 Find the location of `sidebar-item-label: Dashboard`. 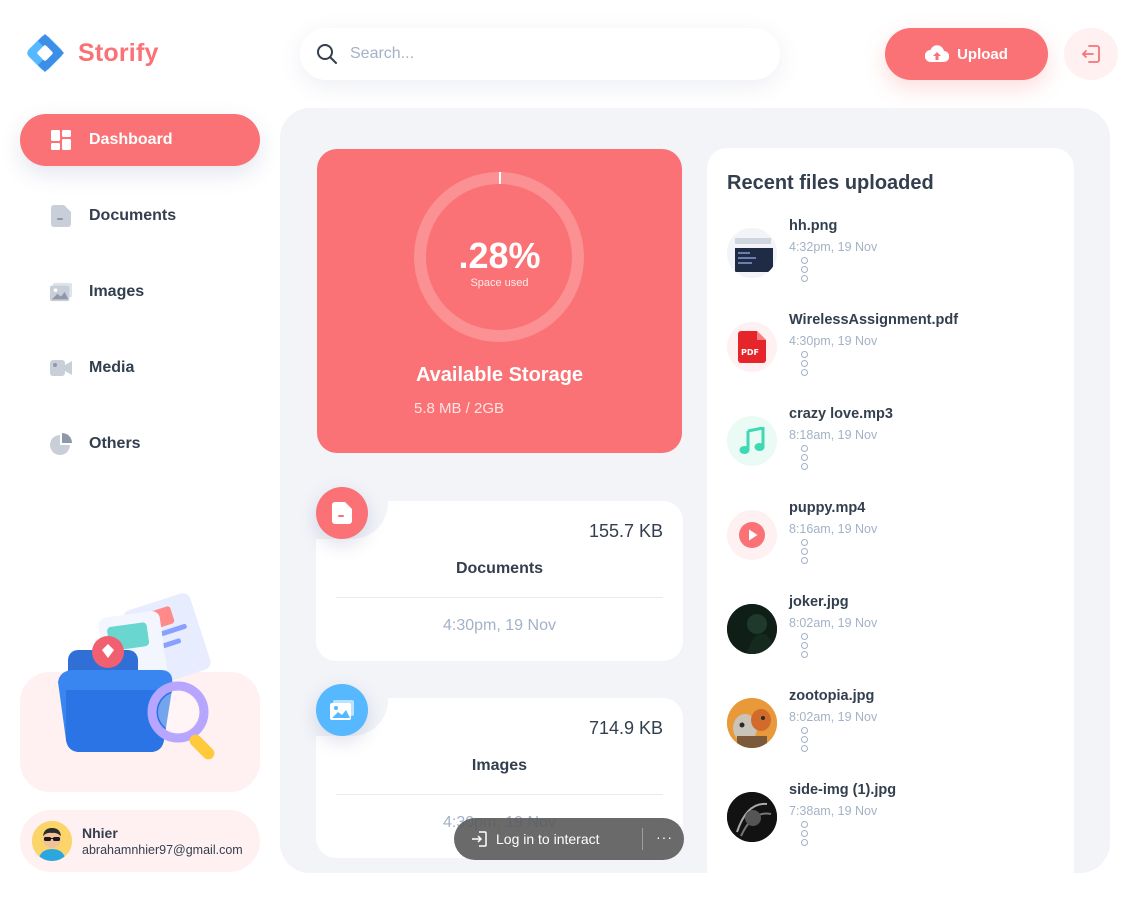

sidebar-item-label: Dashboard is located at coordinates (131, 139).